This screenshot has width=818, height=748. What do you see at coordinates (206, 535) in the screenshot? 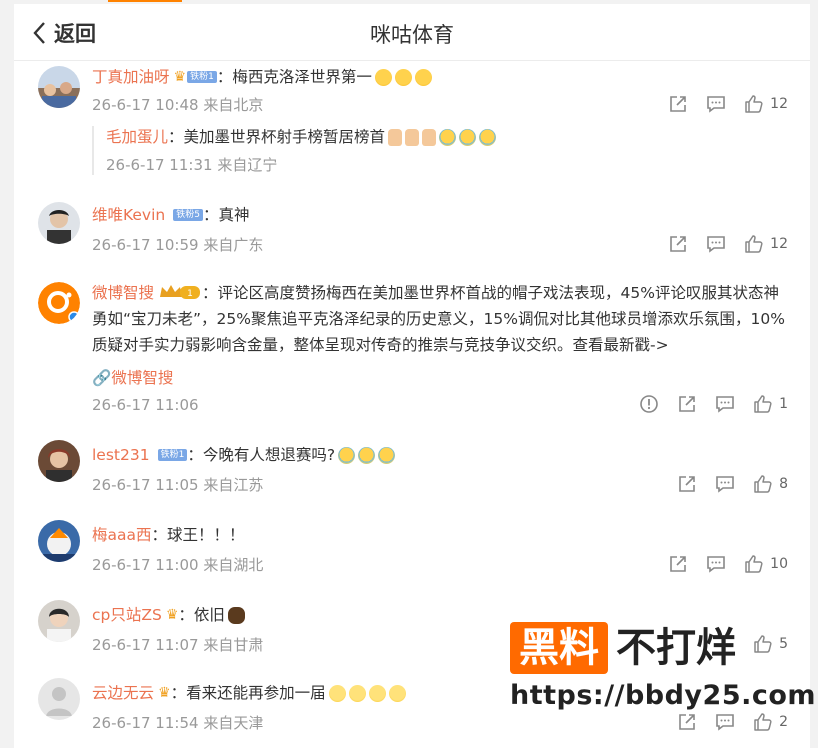
I see `comment-text: 球王！！！` at bounding box center [206, 535].